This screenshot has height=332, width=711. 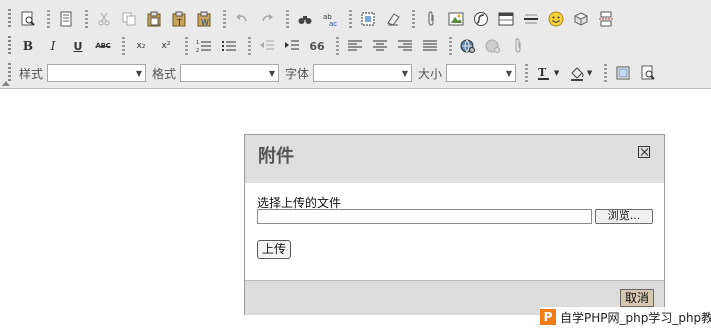 What do you see at coordinates (454, 159) in the screenshot?
I see `dialog-header: 附件` at bounding box center [454, 159].